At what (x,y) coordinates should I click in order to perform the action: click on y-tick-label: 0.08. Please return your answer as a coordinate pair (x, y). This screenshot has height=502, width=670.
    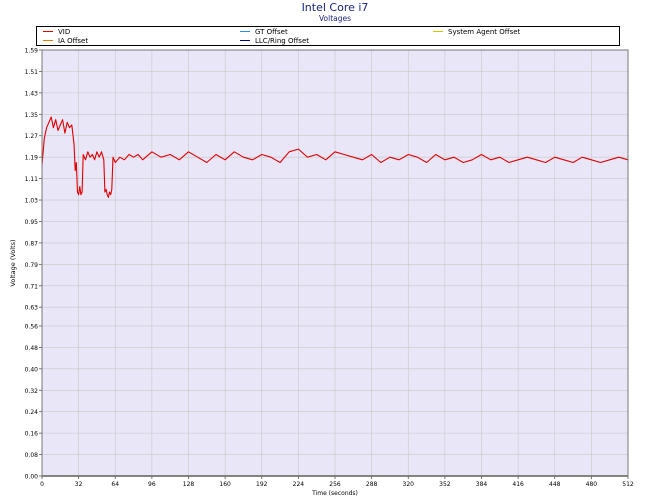
    Looking at the image, I should click on (32, 455).